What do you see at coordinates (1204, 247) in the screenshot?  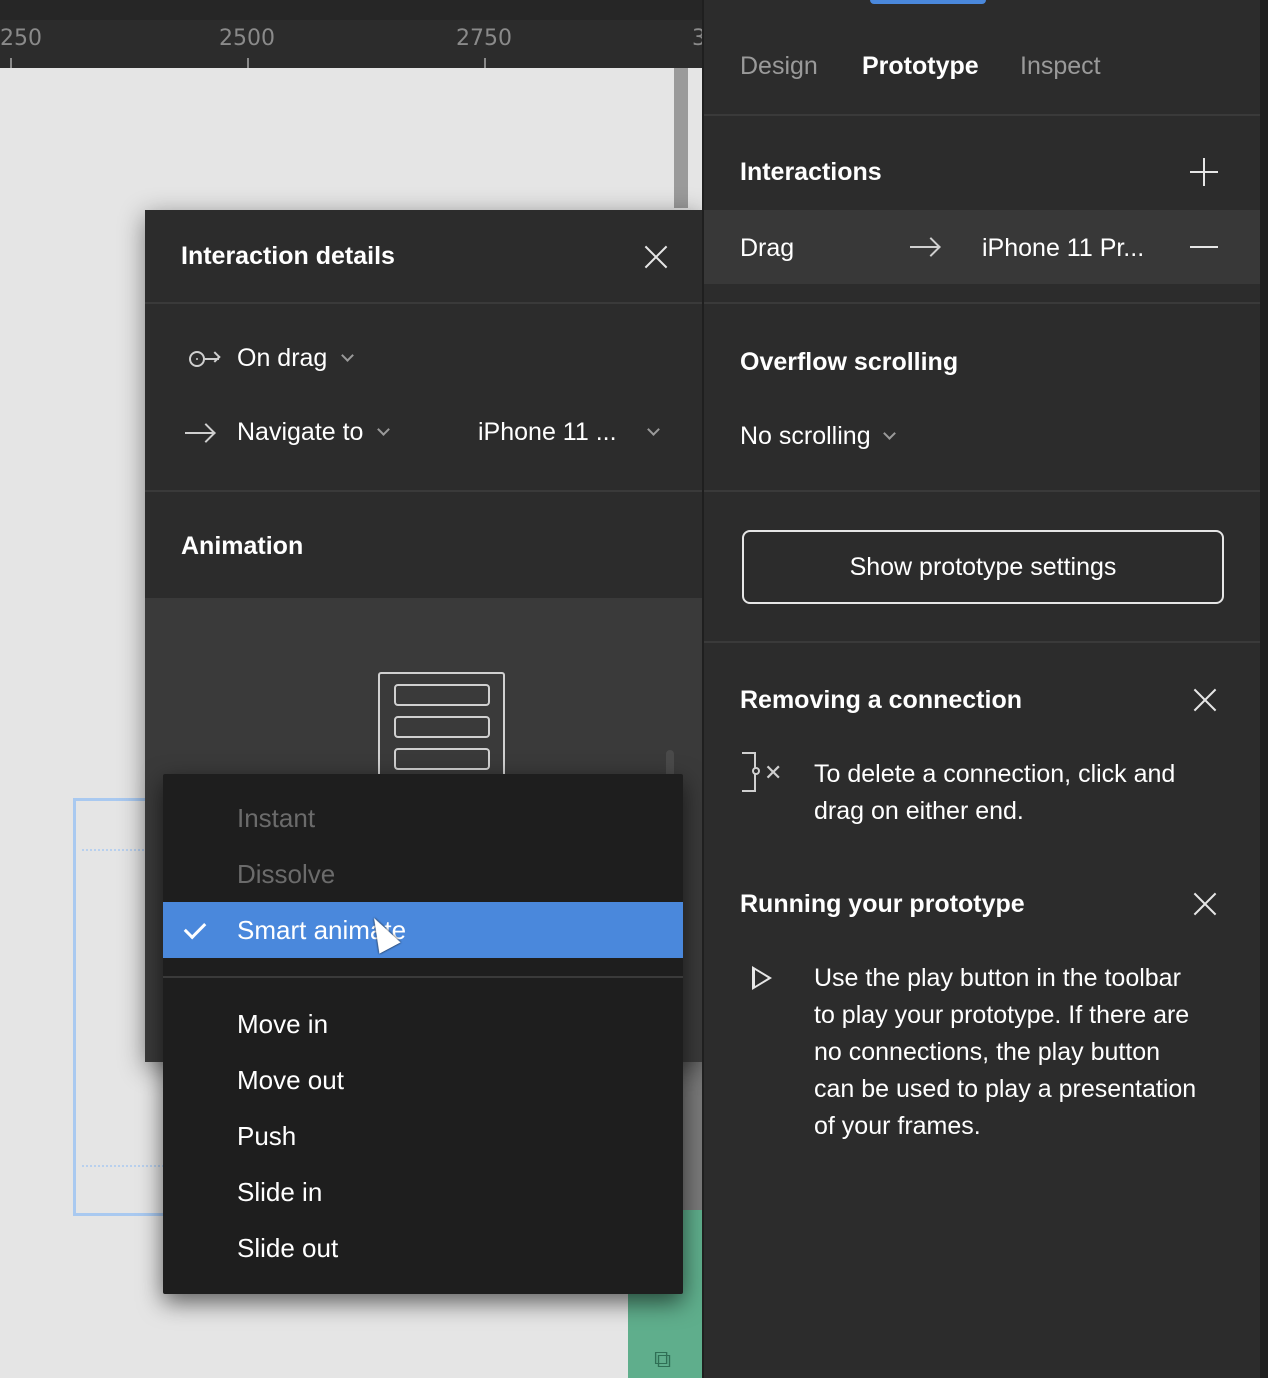 I see `remove-interaction-icon` at bounding box center [1204, 247].